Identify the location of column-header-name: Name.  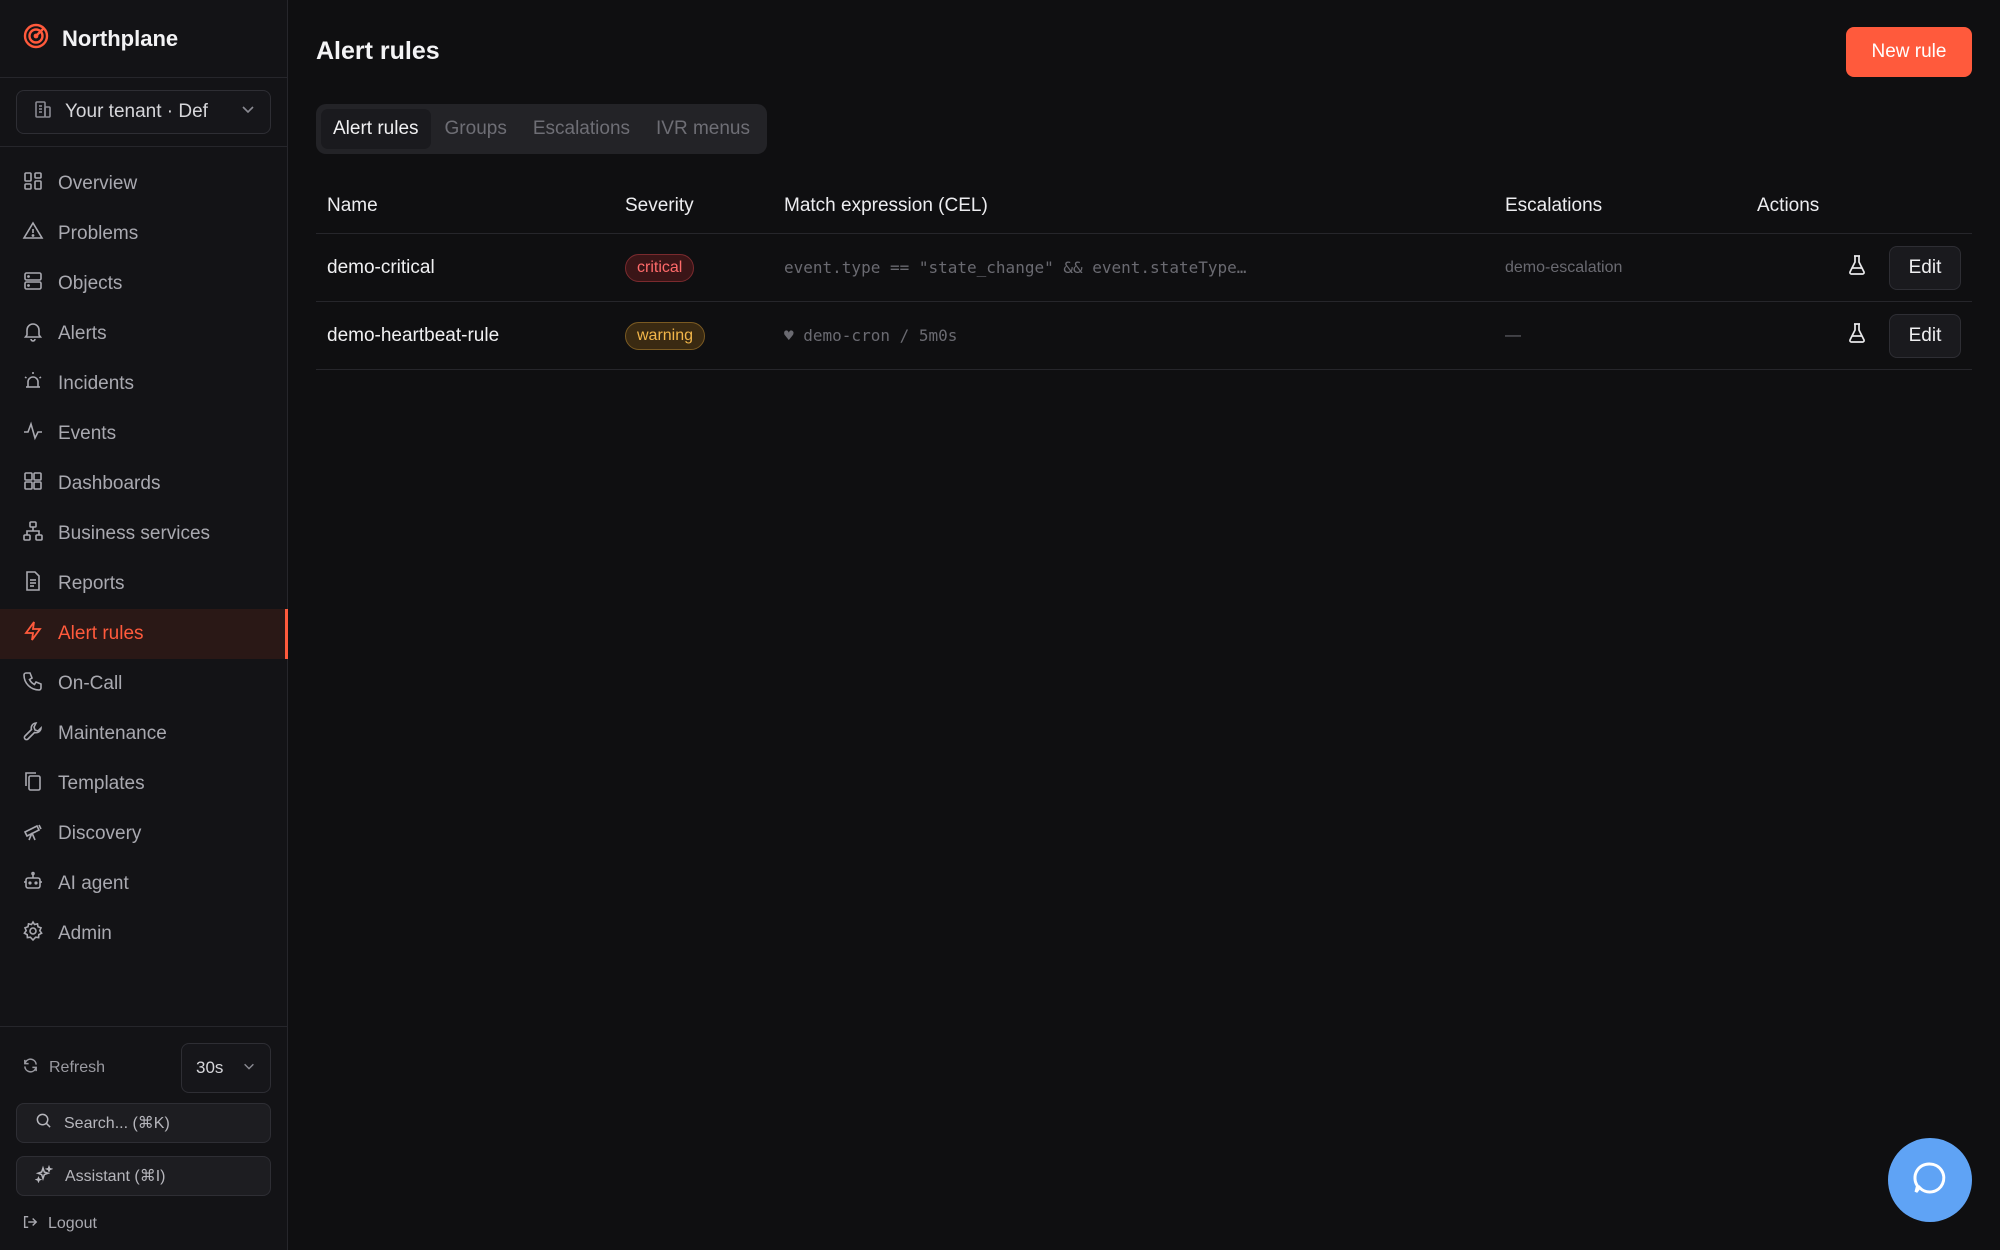
(470, 206).